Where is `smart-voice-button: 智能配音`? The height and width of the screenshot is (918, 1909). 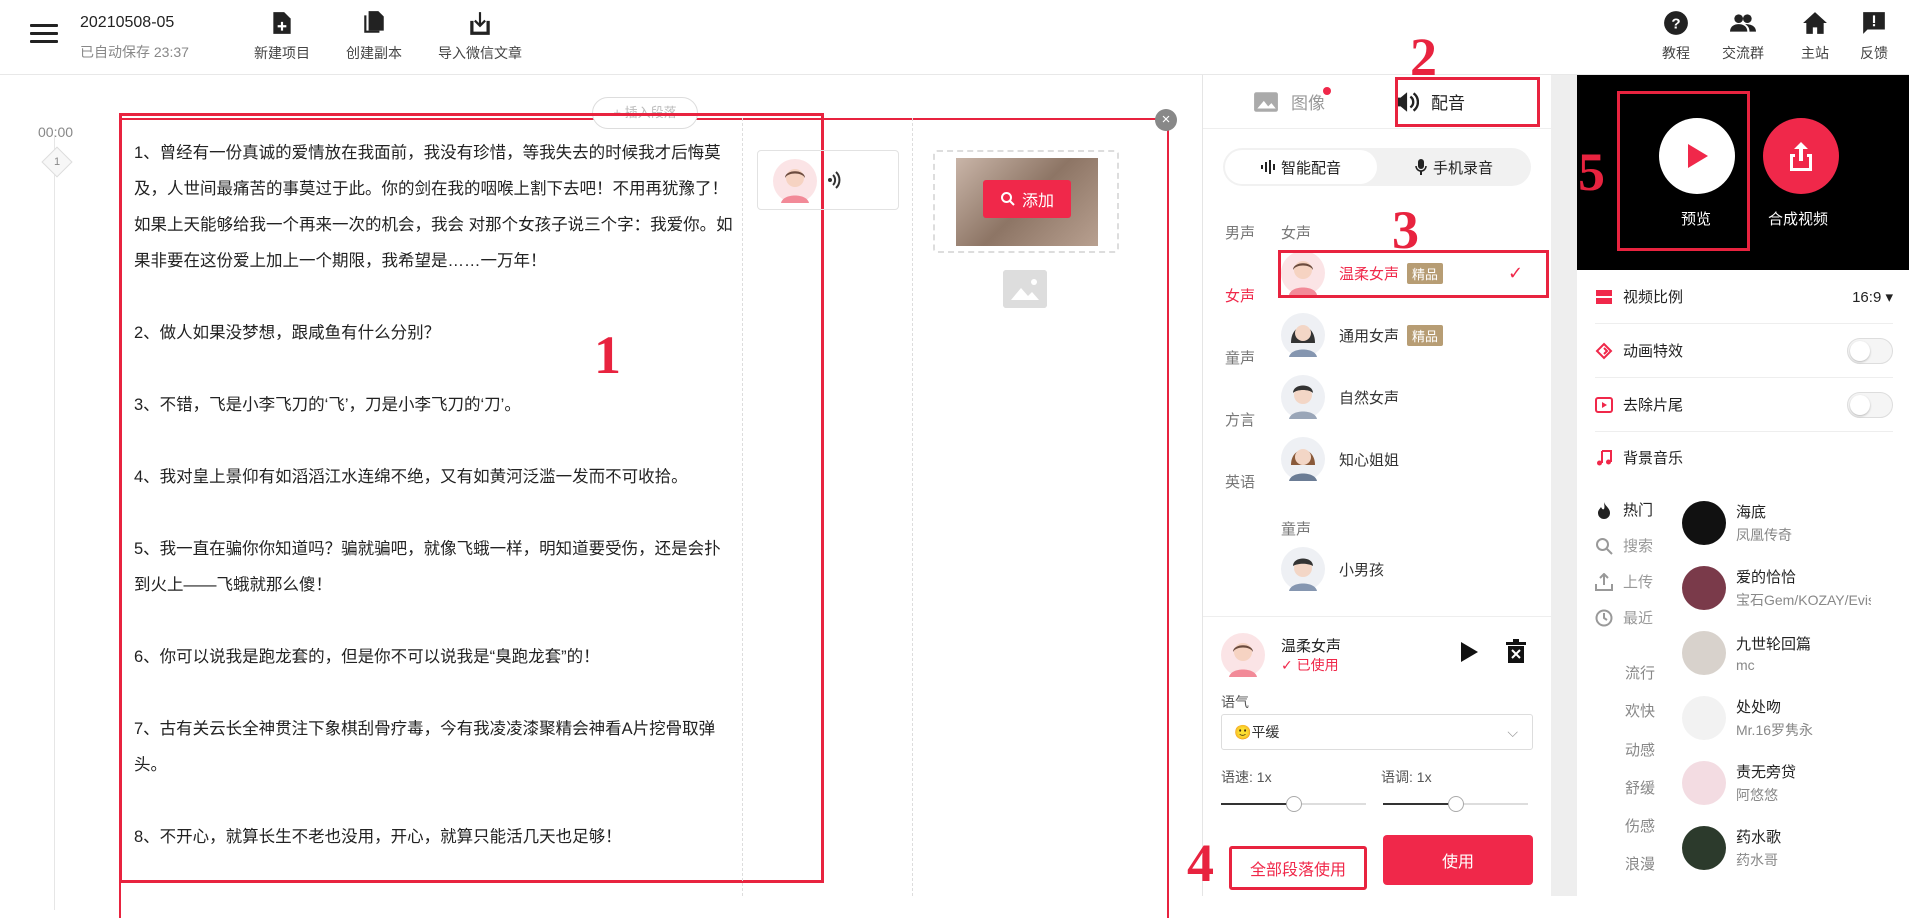 smart-voice-button: 智能配音 is located at coordinates (1301, 167).